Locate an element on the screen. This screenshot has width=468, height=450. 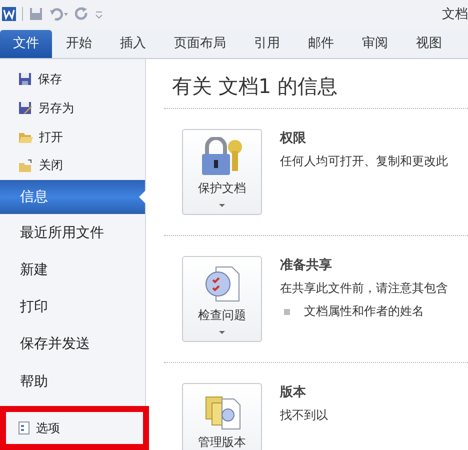
undo-icon is located at coordinates (59, 14).